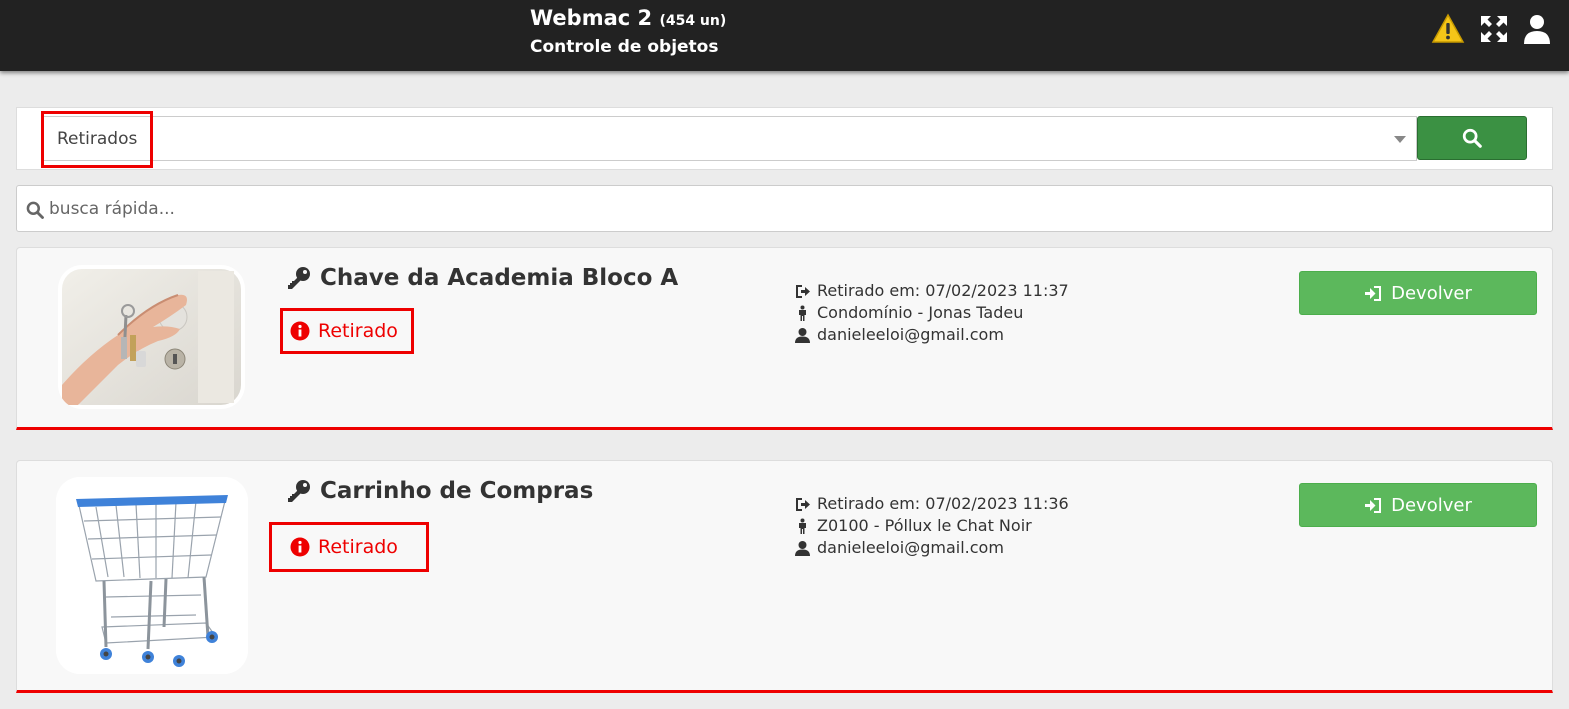  What do you see at coordinates (693, 21) in the screenshot?
I see `item-count: (454 un)` at bounding box center [693, 21].